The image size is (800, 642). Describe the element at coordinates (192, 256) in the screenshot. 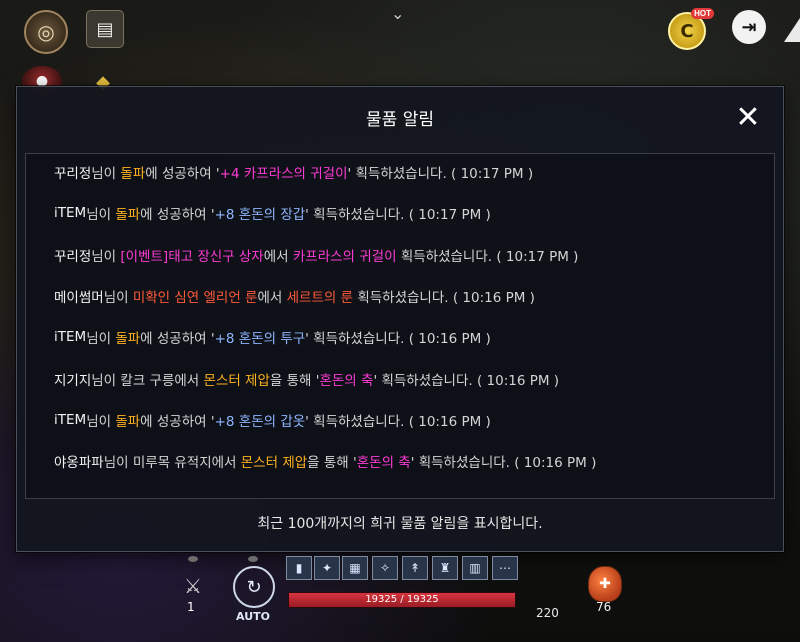

I see `notification-segment: [이벤트]태고 장신구 상자` at that location.